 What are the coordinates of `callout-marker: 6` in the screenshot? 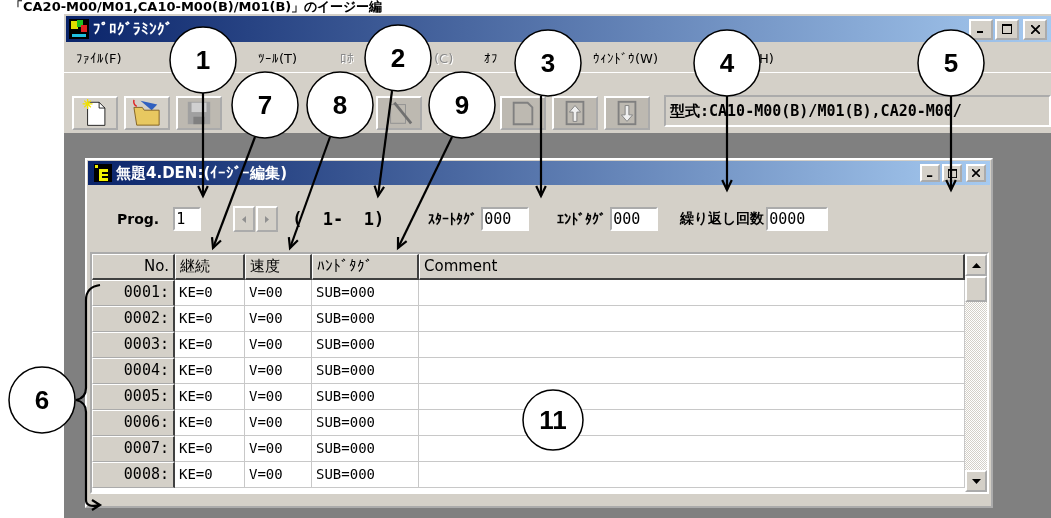 It's located at (42, 400).